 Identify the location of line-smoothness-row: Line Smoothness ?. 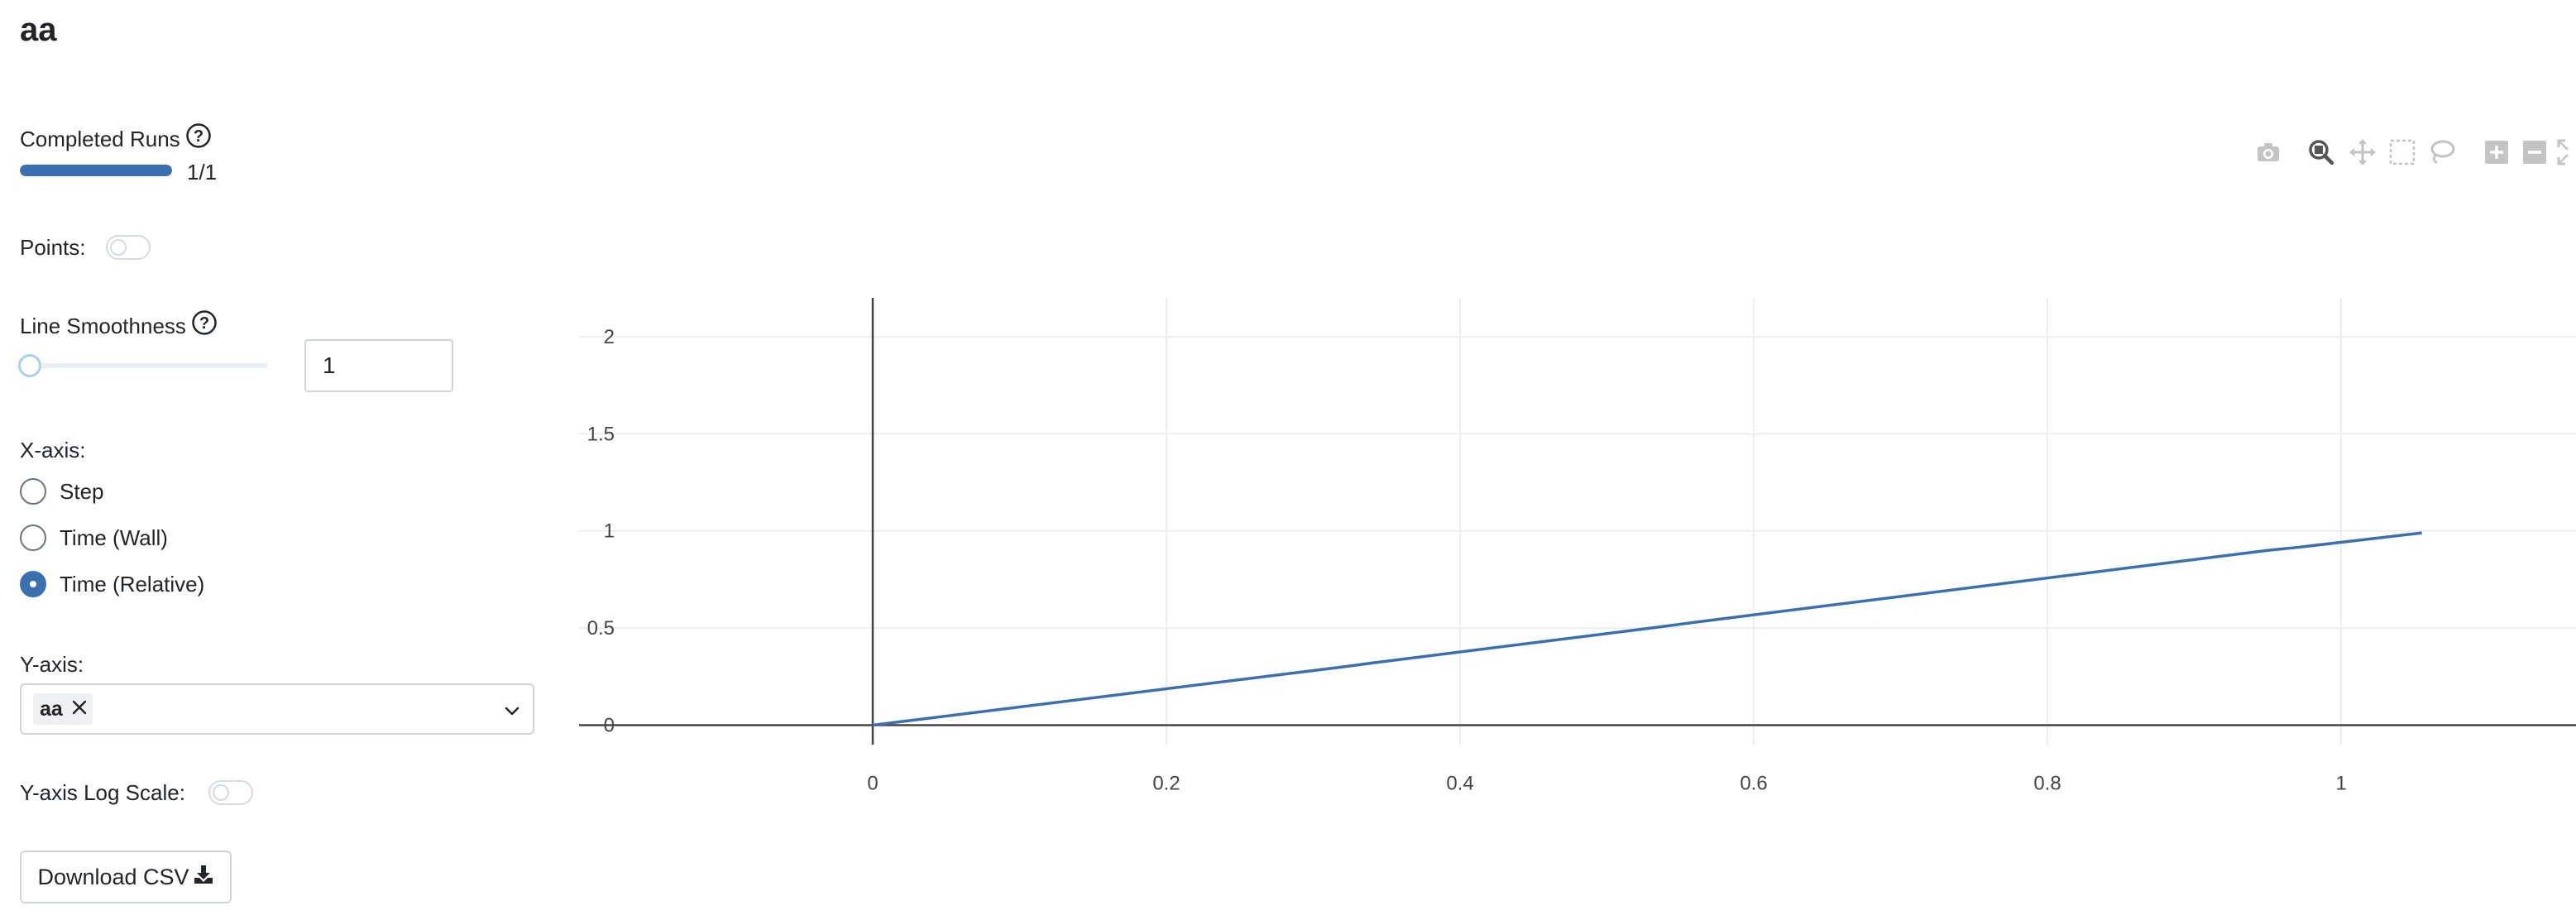
(119, 326).